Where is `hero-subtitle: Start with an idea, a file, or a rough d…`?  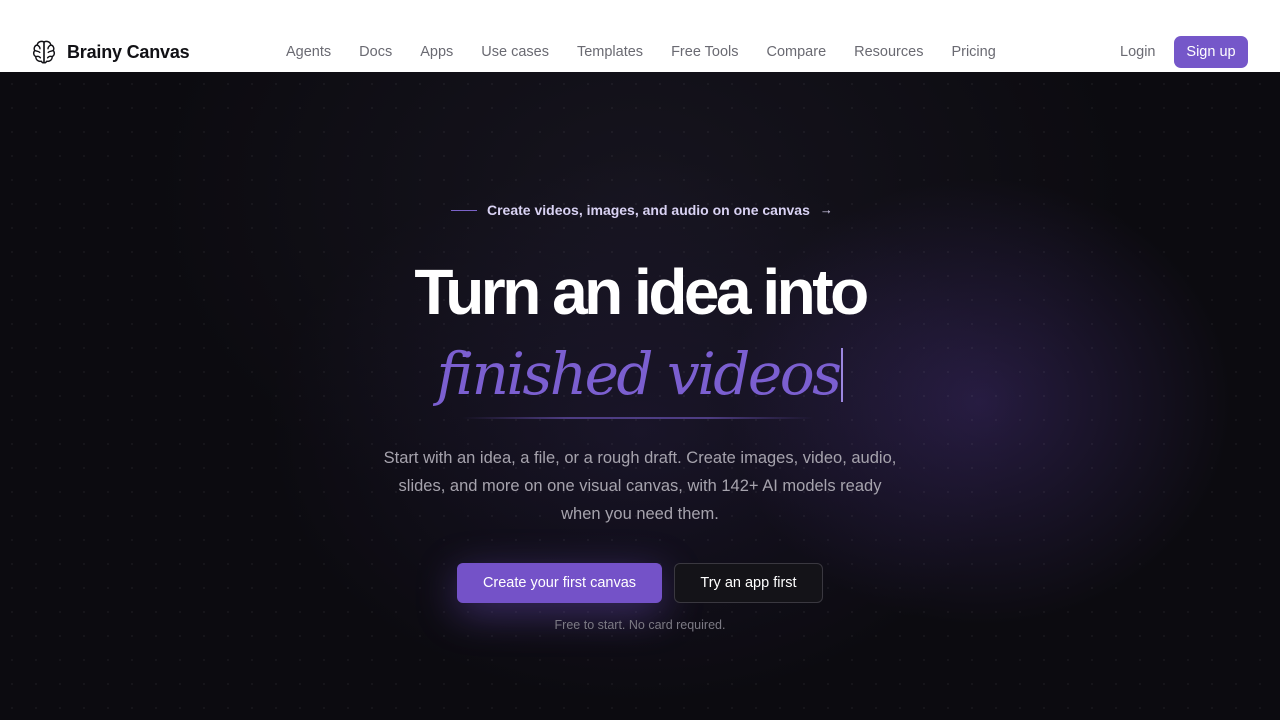 hero-subtitle: Start with an idea, a file, or a rough d… is located at coordinates (640, 486).